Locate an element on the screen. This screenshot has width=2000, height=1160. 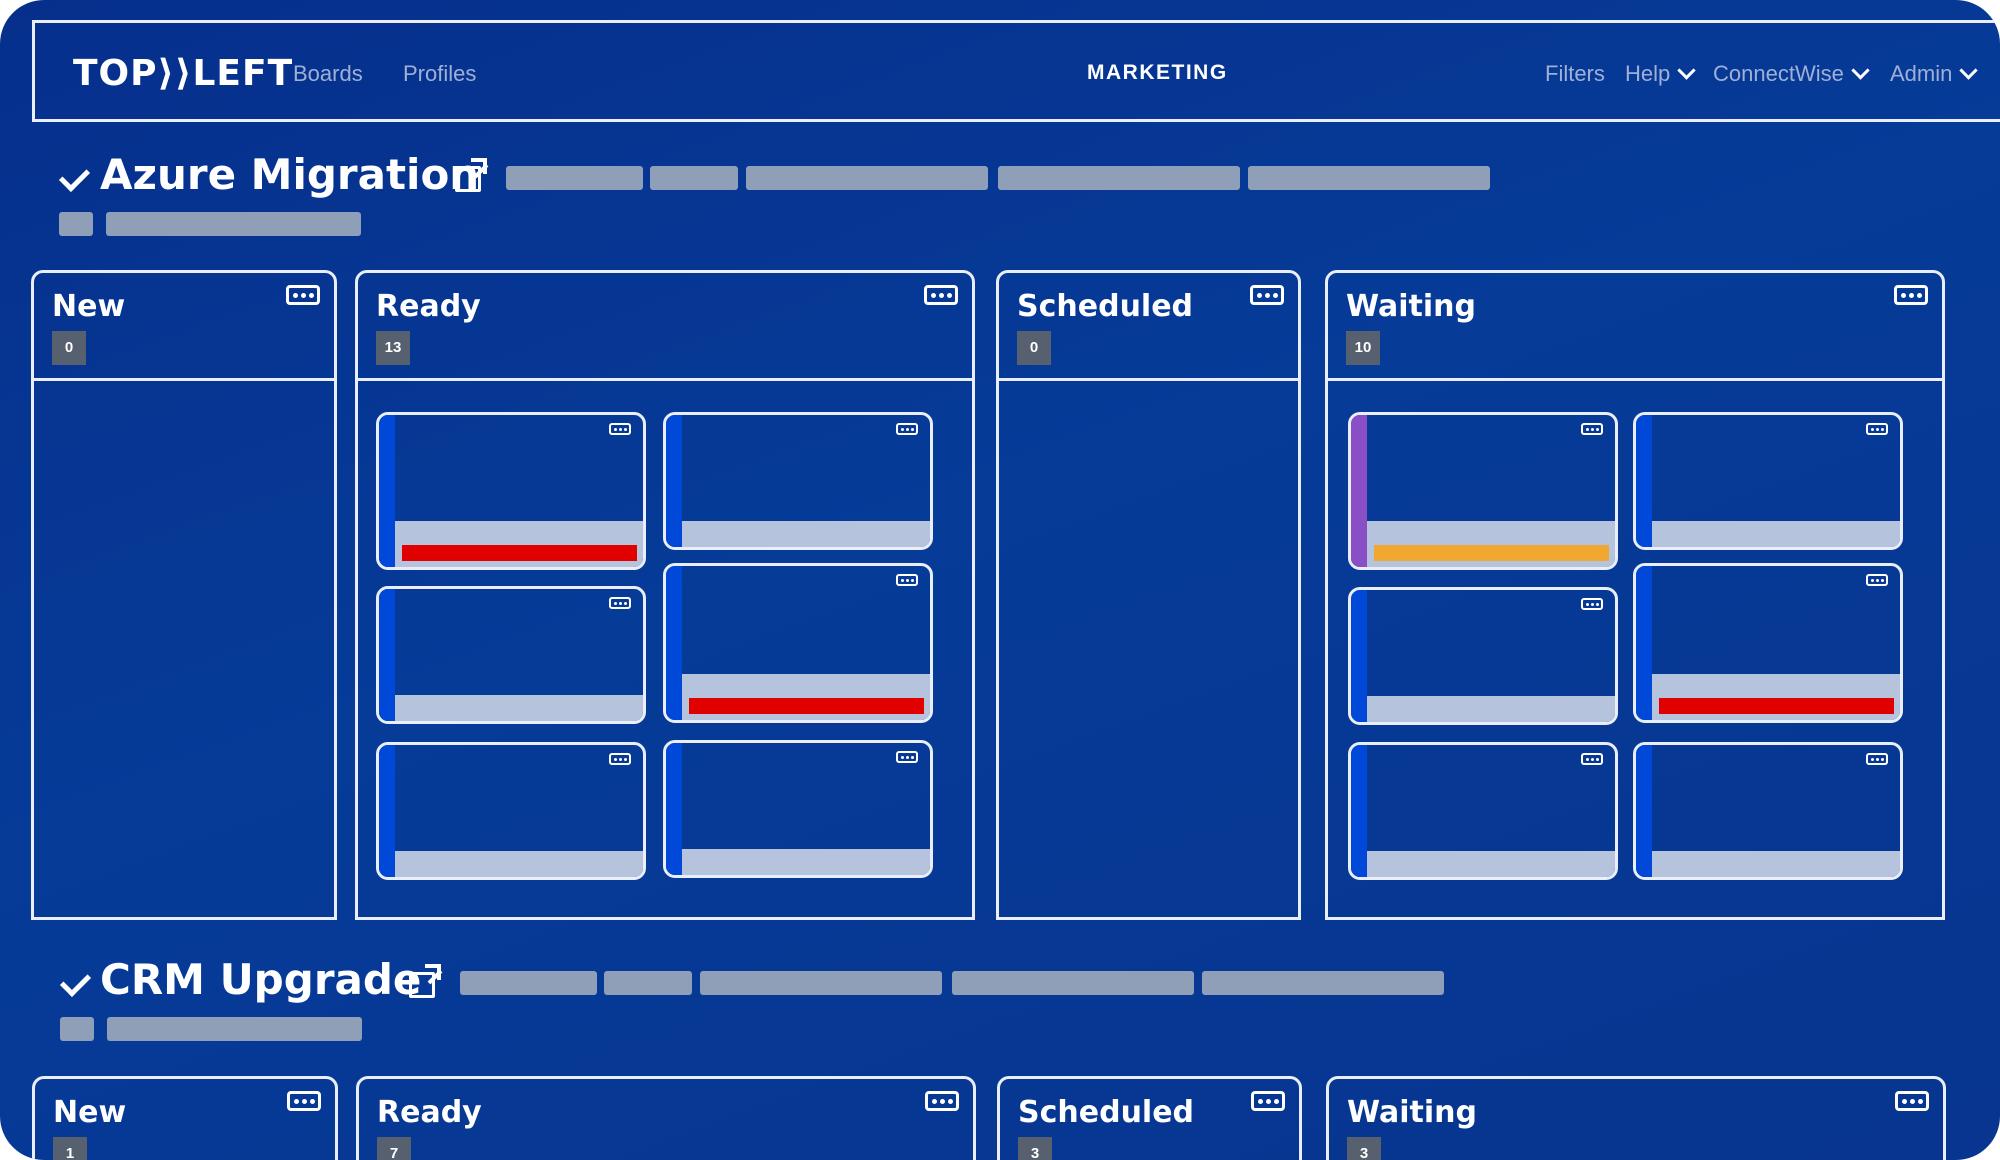
column-header: Scheduled 0 is located at coordinates (1148, 327).